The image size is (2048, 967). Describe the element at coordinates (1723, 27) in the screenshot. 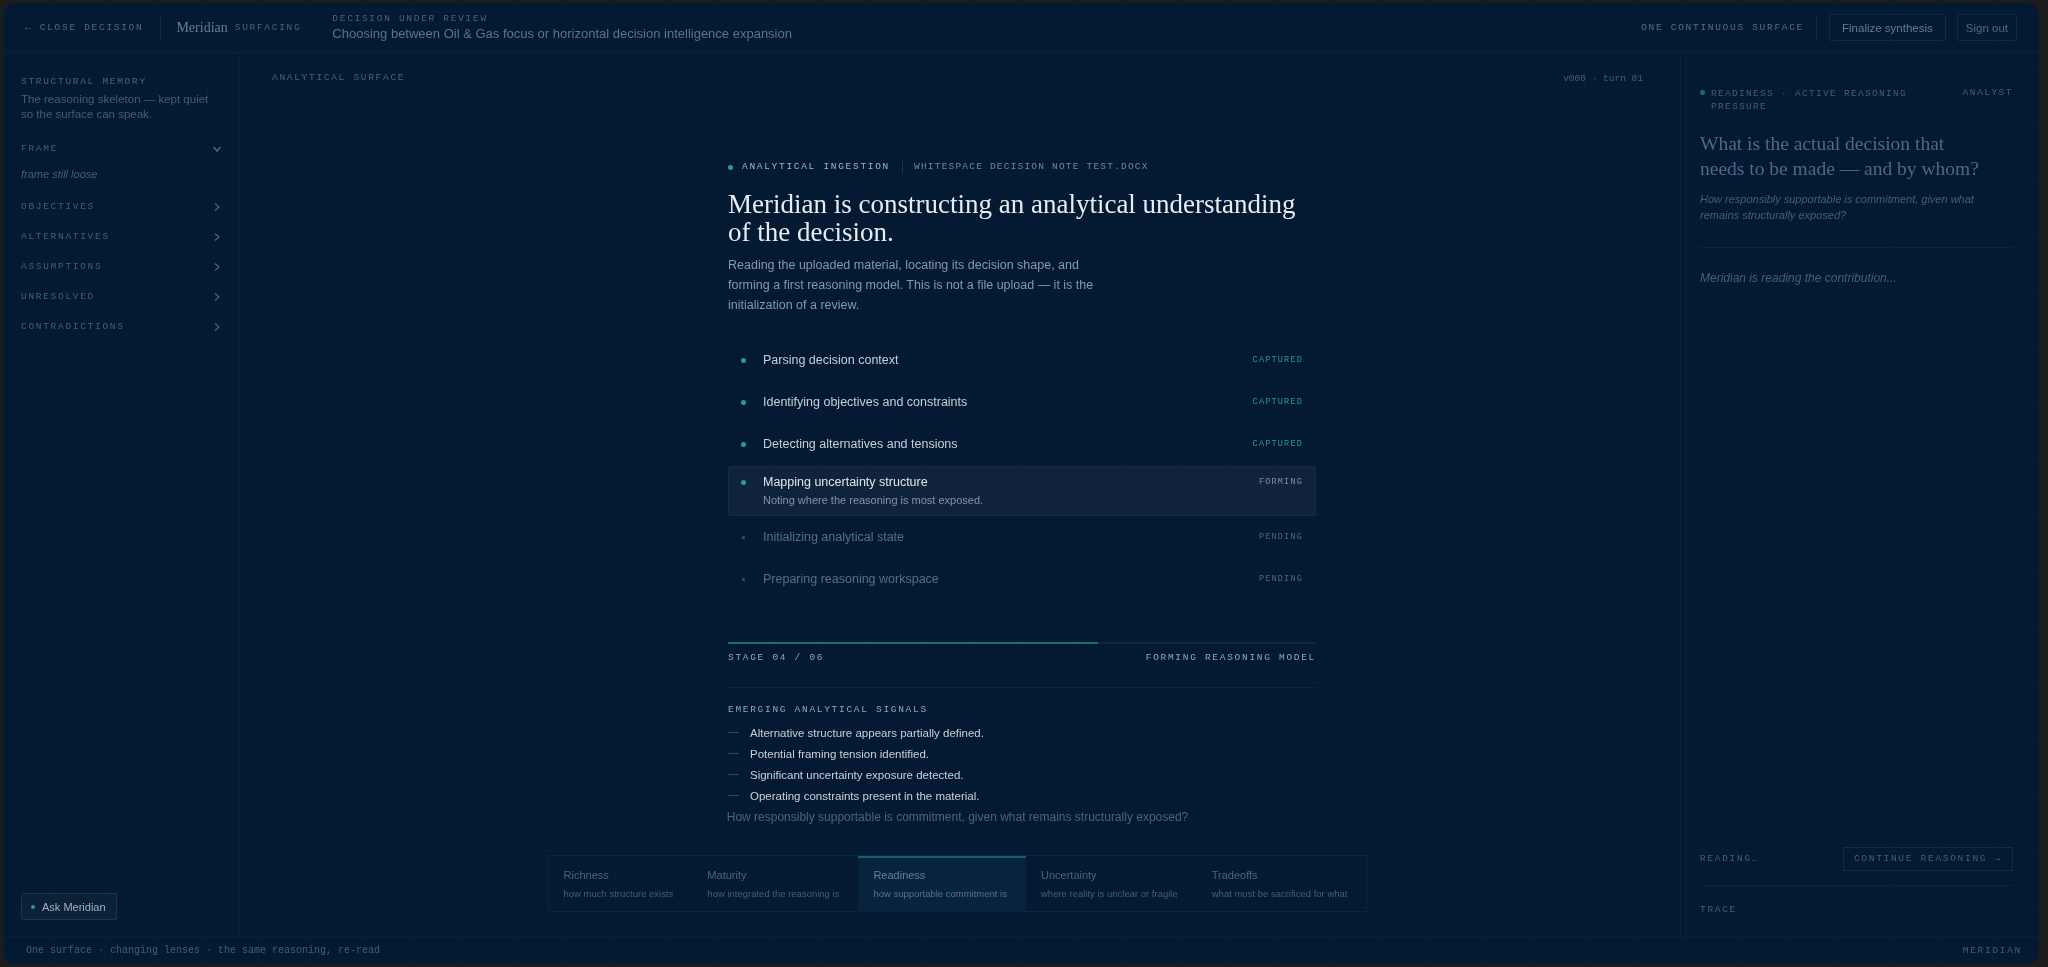

I see `surface-label: ONE CONTINUOUS SURFACE` at that location.